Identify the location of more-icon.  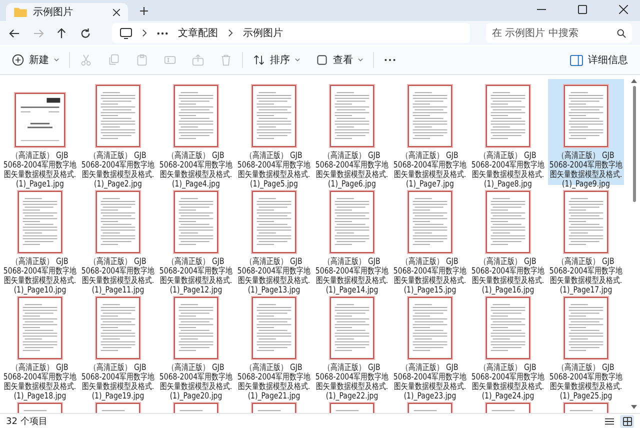
(162, 33).